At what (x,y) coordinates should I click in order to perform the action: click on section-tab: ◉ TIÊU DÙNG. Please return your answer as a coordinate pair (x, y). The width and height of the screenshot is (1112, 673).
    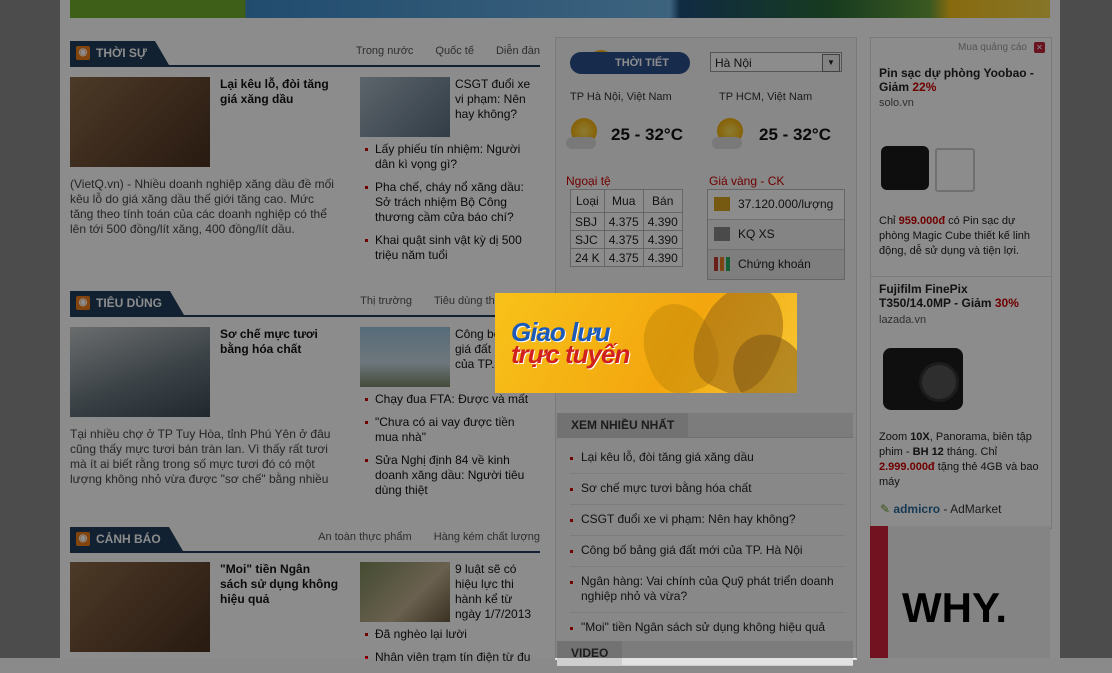
    Looking at the image, I should click on (127, 303).